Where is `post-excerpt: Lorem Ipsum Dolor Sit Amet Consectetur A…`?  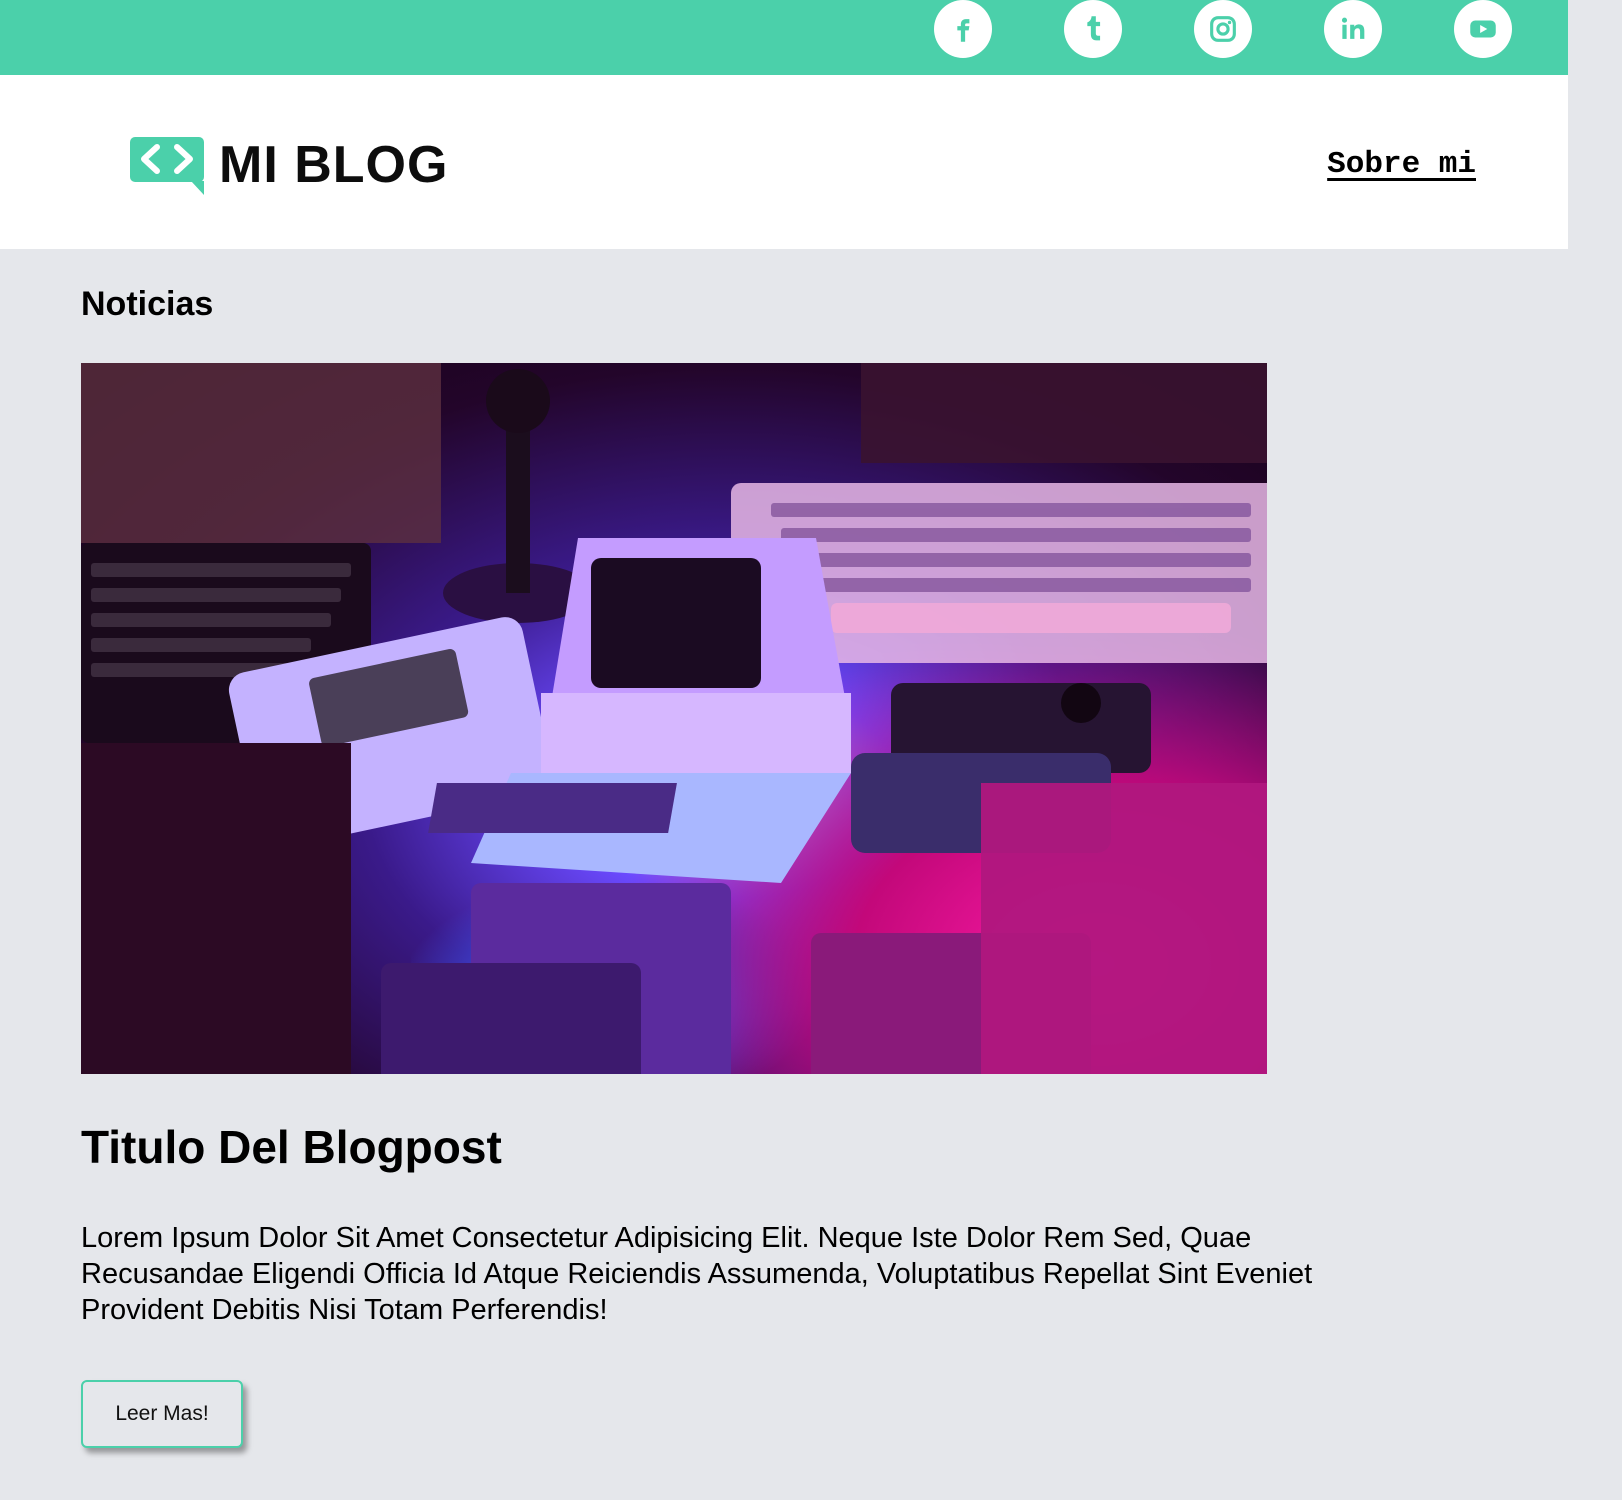 post-excerpt: Lorem Ipsum Dolor Sit Amet Consectetur A… is located at coordinates (697, 1274).